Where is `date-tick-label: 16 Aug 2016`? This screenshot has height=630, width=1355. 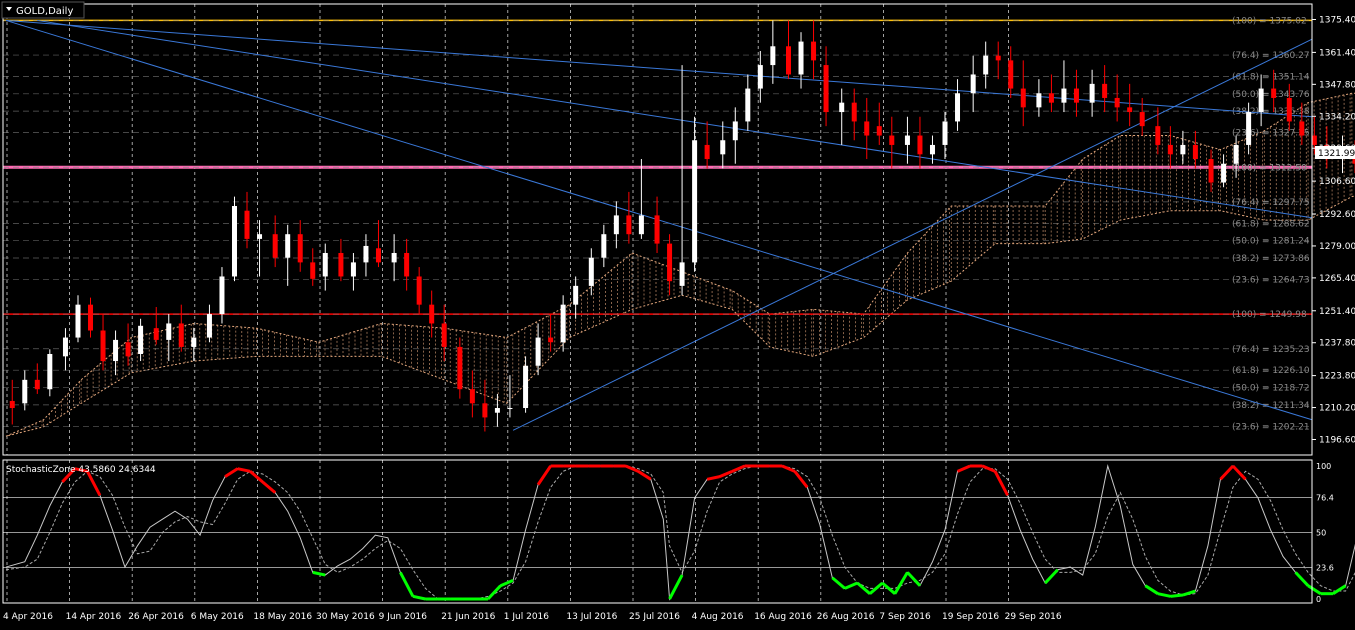
date-tick-label: 16 Aug 2016 is located at coordinates (783, 617).